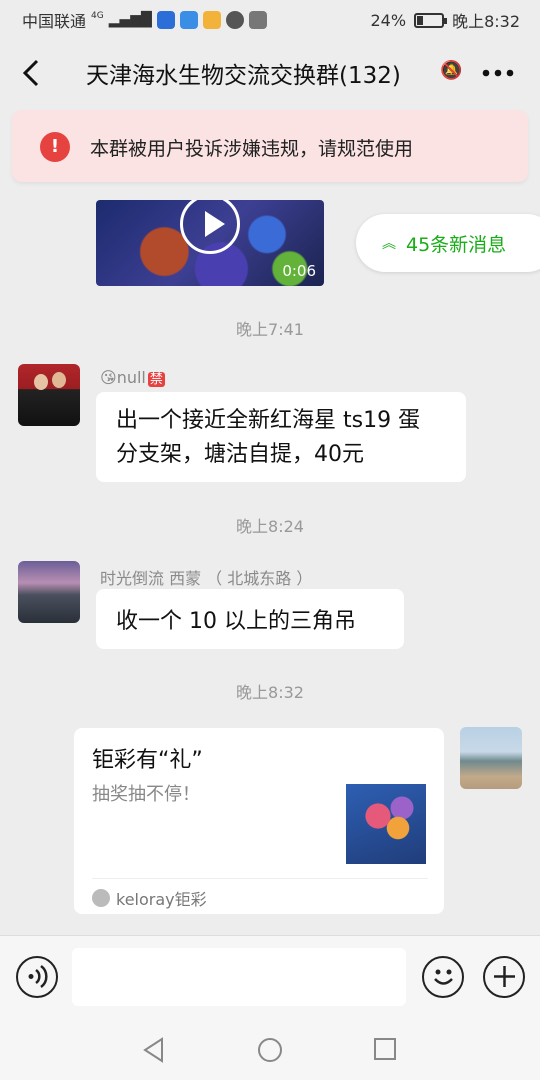  What do you see at coordinates (165, 20) in the screenshot?
I see `app-notification-icon` at bounding box center [165, 20].